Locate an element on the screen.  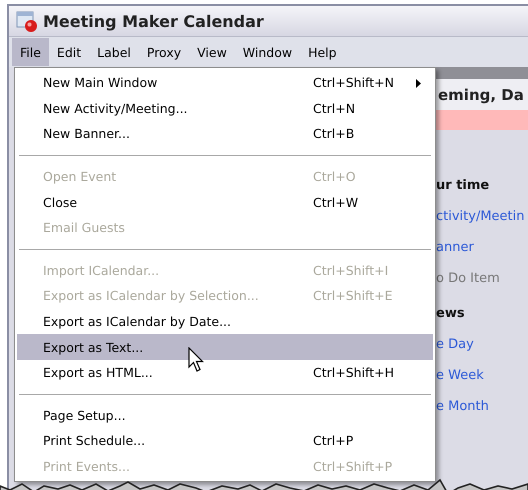
menu-entry-label: Close is located at coordinates (60, 202).